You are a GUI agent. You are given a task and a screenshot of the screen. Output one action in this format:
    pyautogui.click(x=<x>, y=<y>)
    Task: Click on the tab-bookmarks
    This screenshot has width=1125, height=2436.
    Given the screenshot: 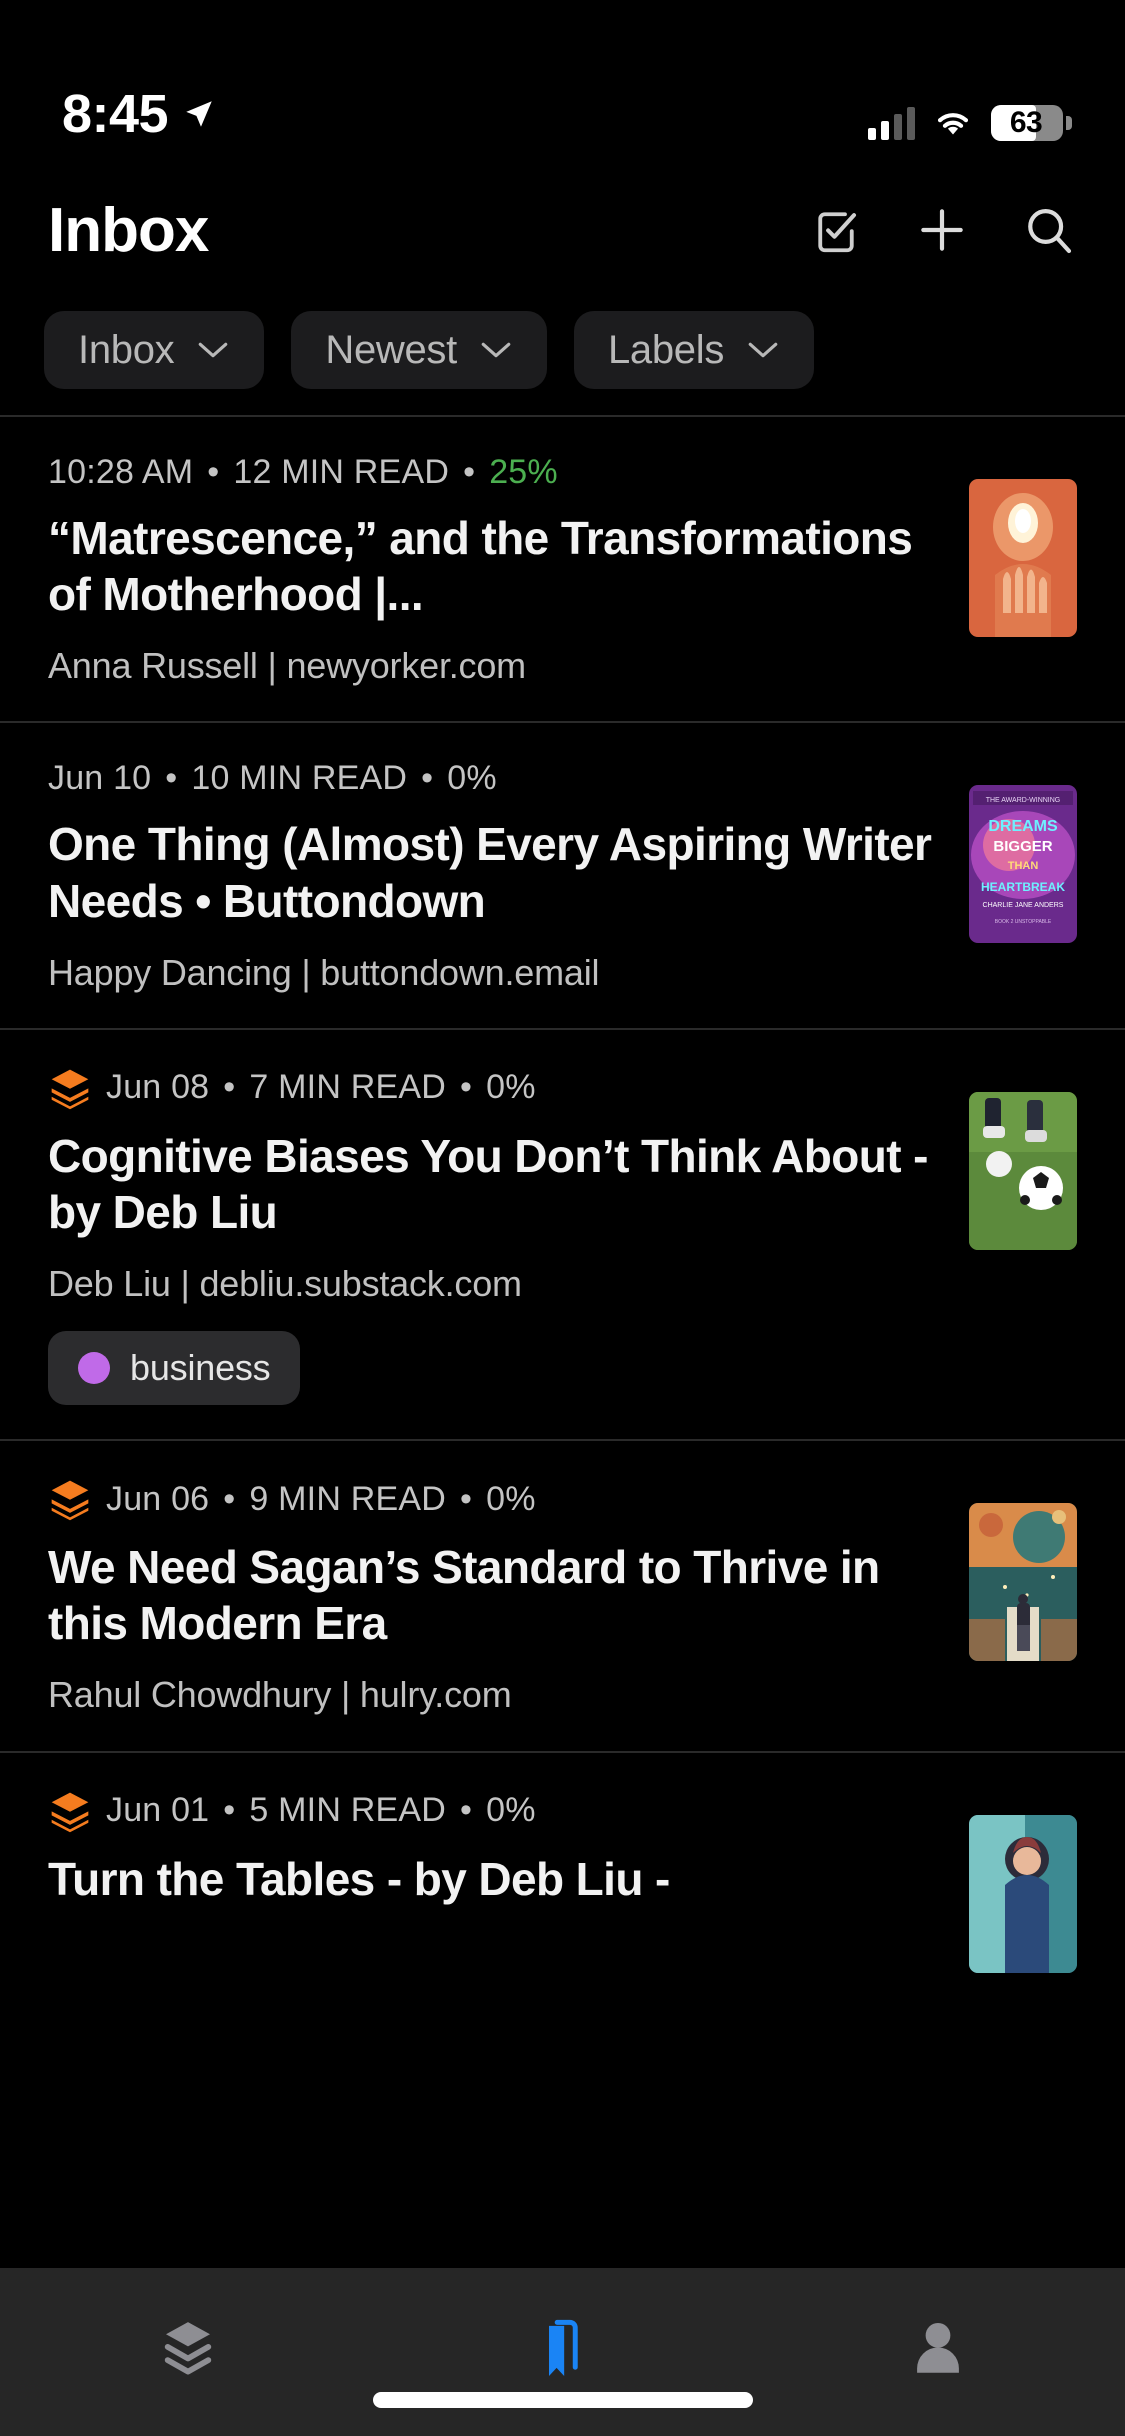 What is the action you would take?
    pyautogui.click(x=562, y=2348)
    